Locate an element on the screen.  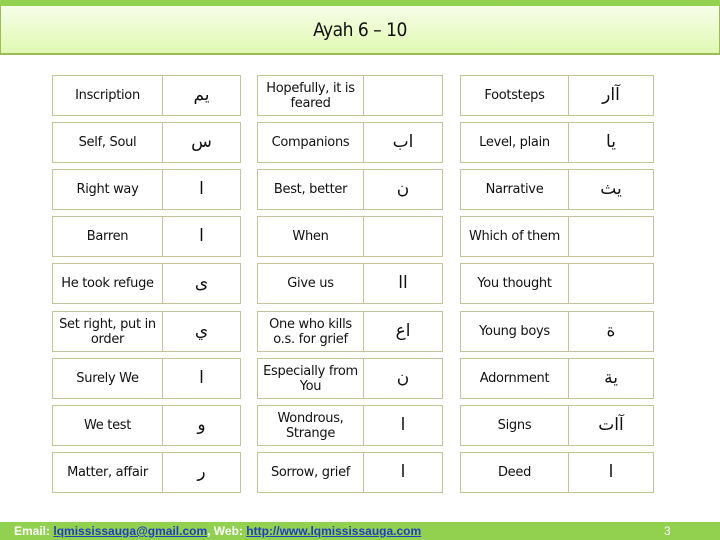
english-meaning-cell: Young boys is located at coordinates (514, 331).